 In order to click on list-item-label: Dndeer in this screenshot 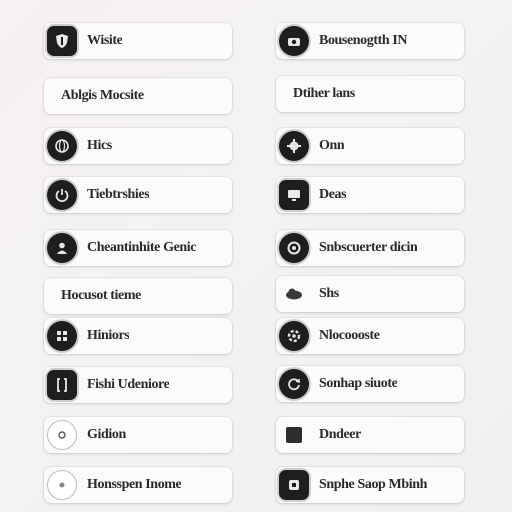, I will do `click(340, 434)`.